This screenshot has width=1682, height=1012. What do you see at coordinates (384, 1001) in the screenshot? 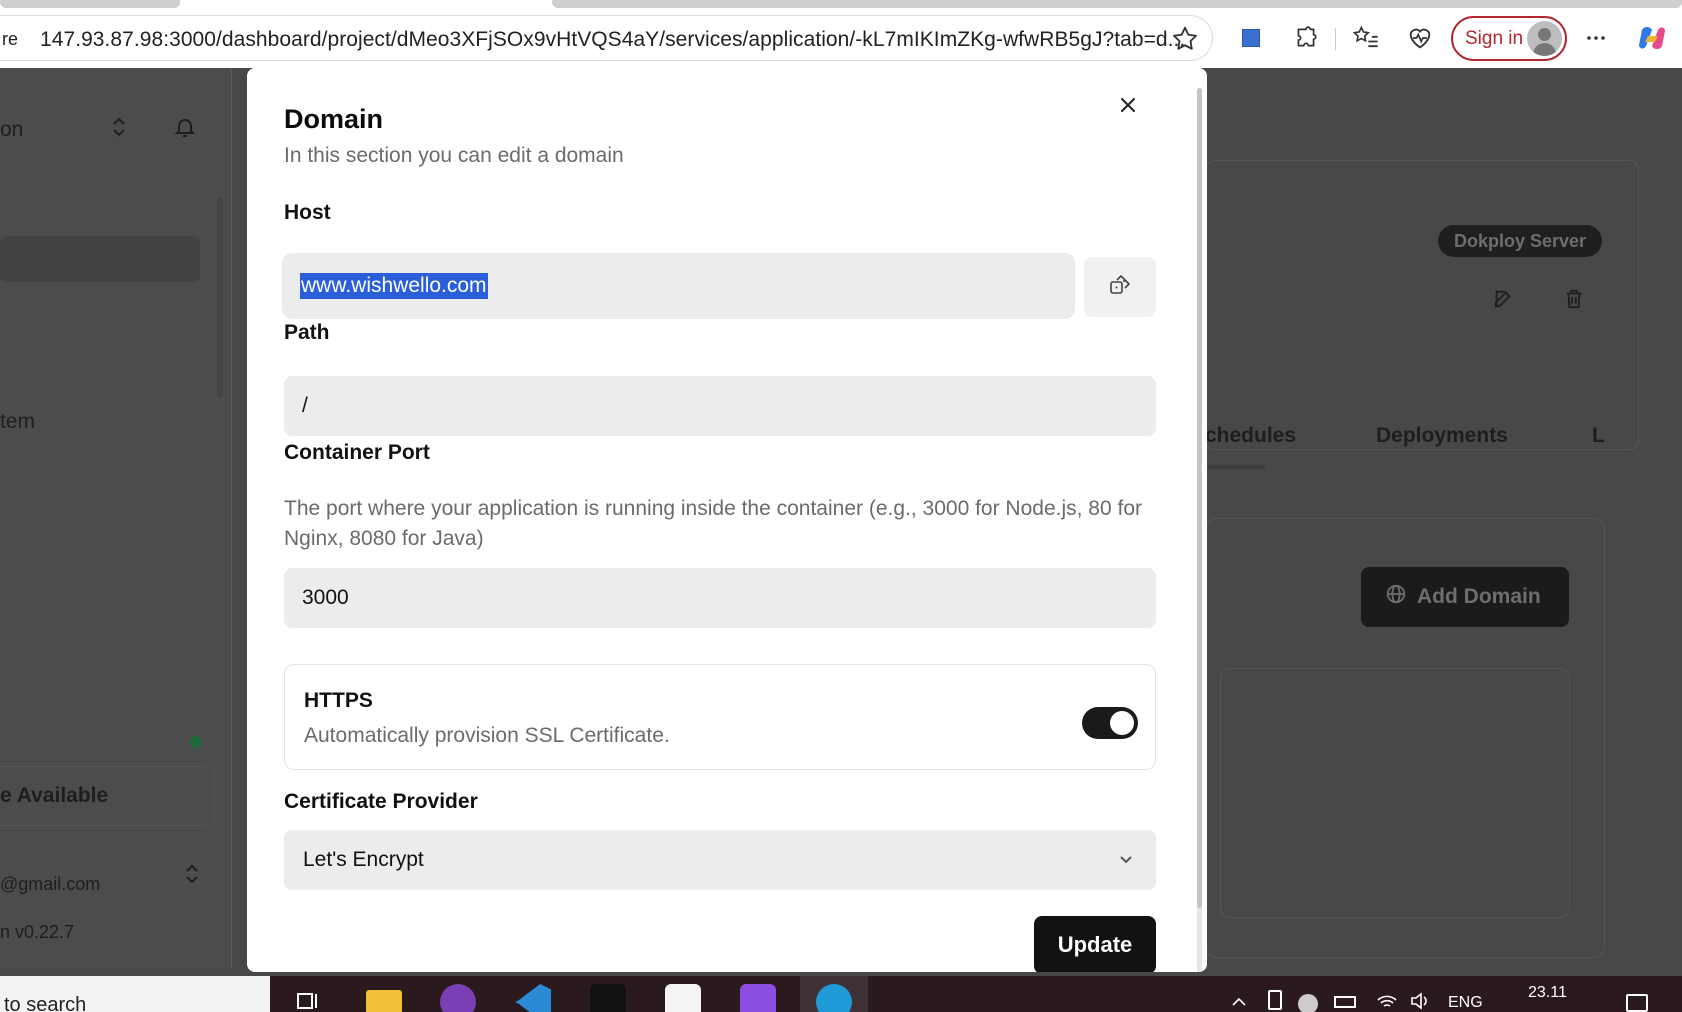
I see `file-explorer-icon` at bounding box center [384, 1001].